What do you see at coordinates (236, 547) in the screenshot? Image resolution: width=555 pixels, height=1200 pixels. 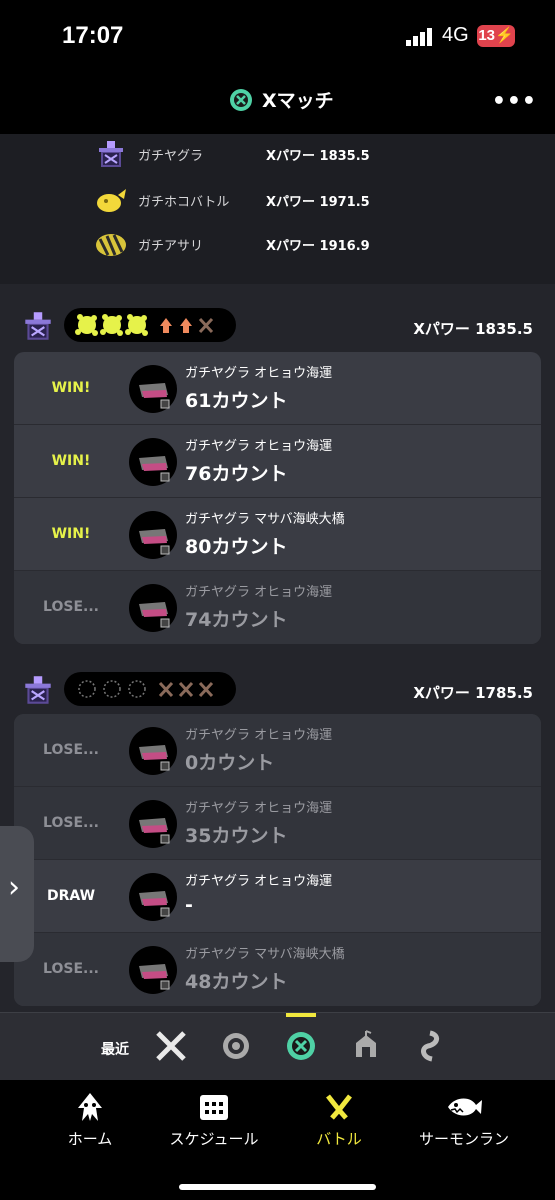 I see `count-value: 80カウント` at bounding box center [236, 547].